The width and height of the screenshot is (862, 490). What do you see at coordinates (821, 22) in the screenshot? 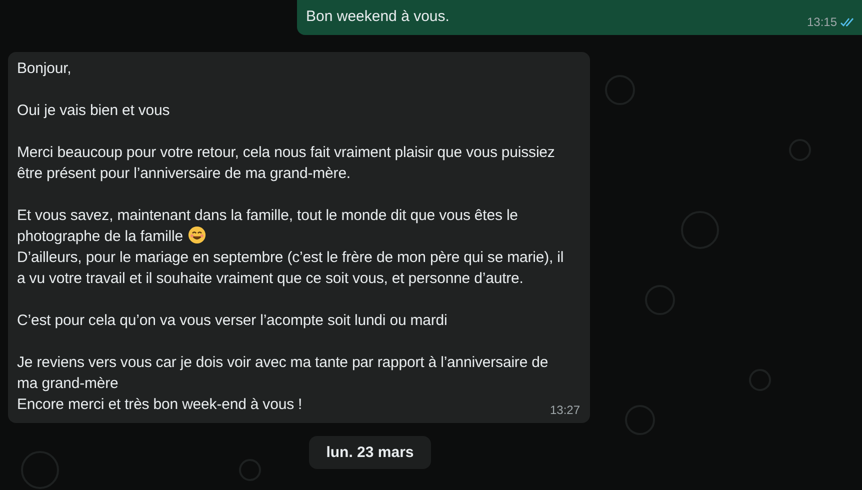
I see `message-time: 13:15` at bounding box center [821, 22].